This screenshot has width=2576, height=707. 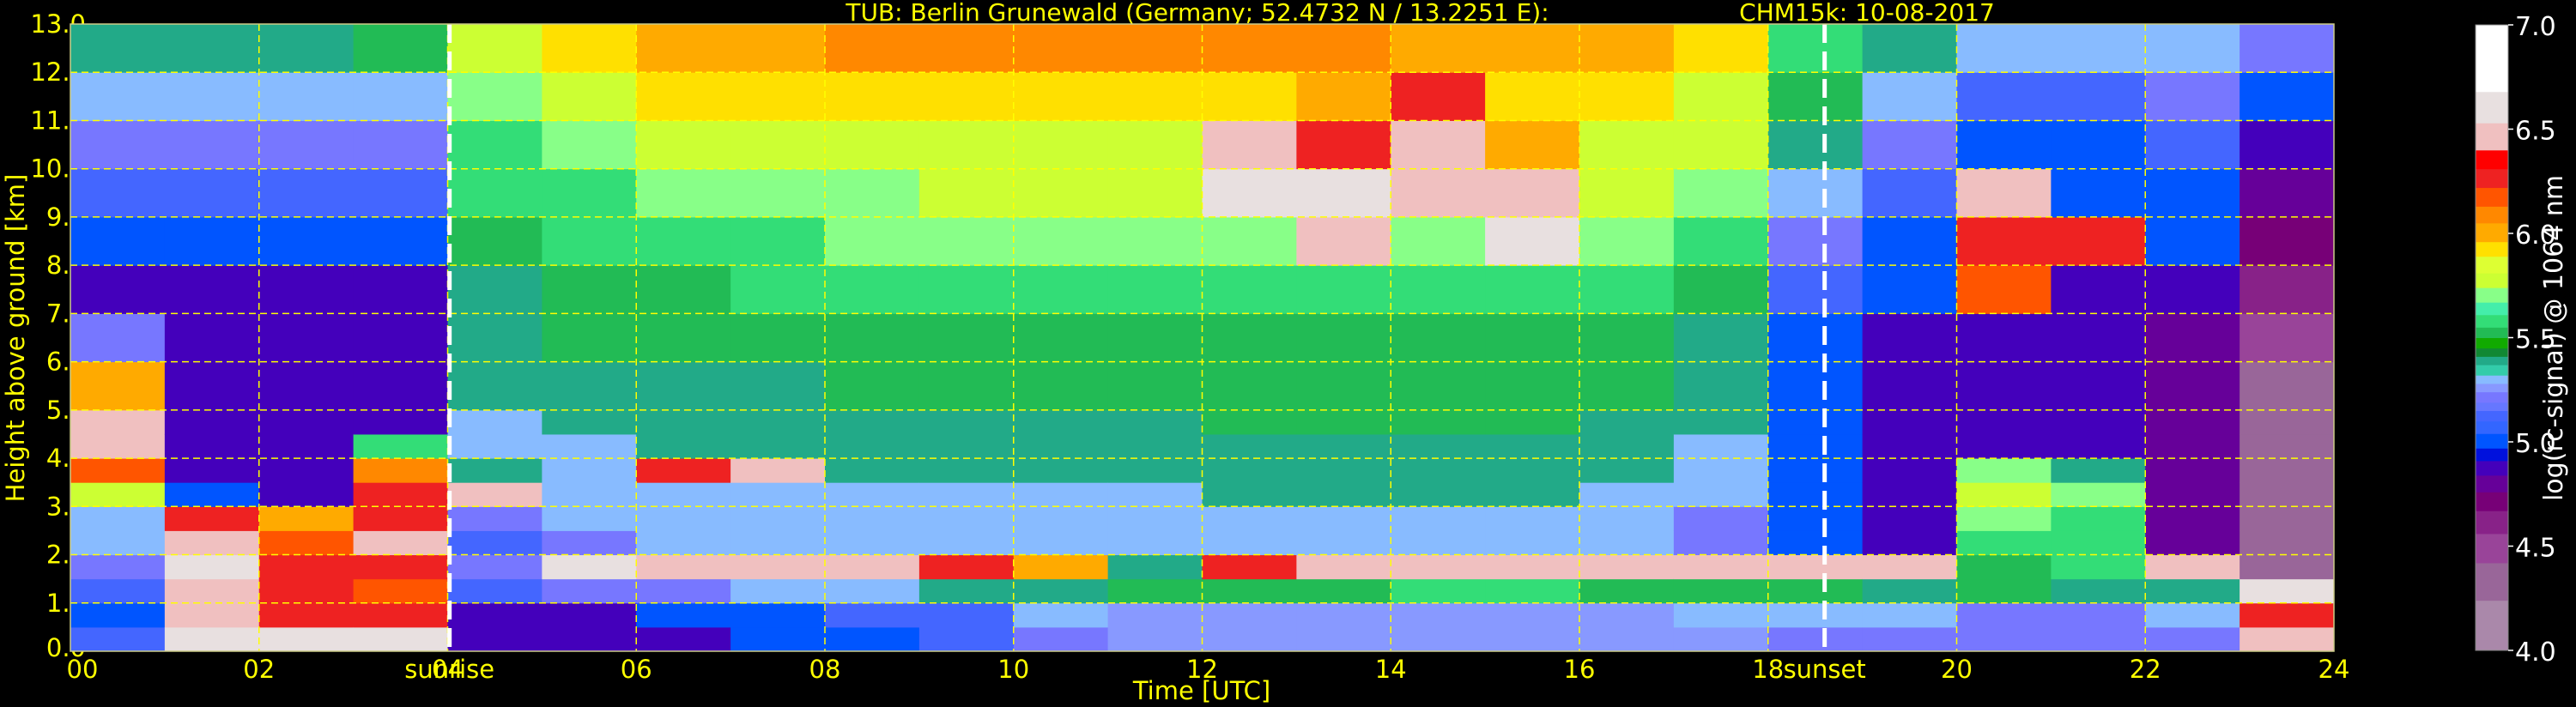 What do you see at coordinates (259, 670) in the screenshot?
I see `x-tick-label: 02` at bounding box center [259, 670].